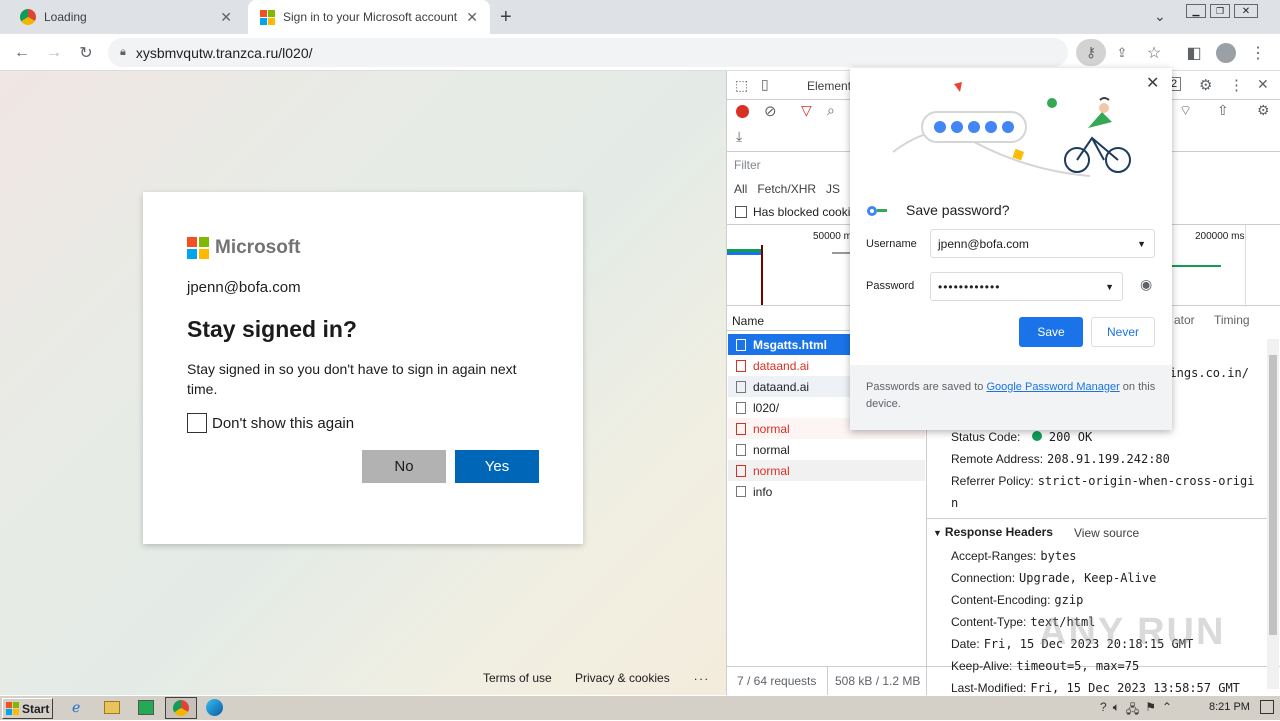  What do you see at coordinates (765, 84) in the screenshot?
I see `device-toolbar-icon: ▯` at bounding box center [765, 84].